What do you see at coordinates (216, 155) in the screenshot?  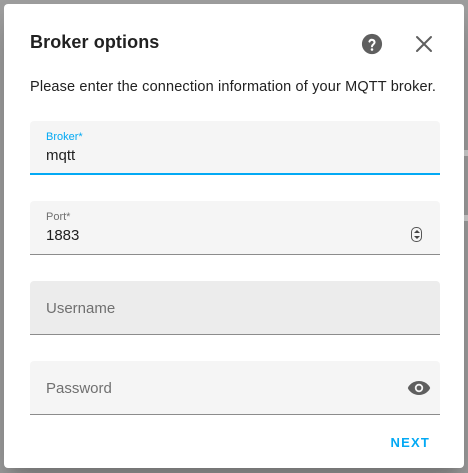 I see `broker-input` at bounding box center [216, 155].